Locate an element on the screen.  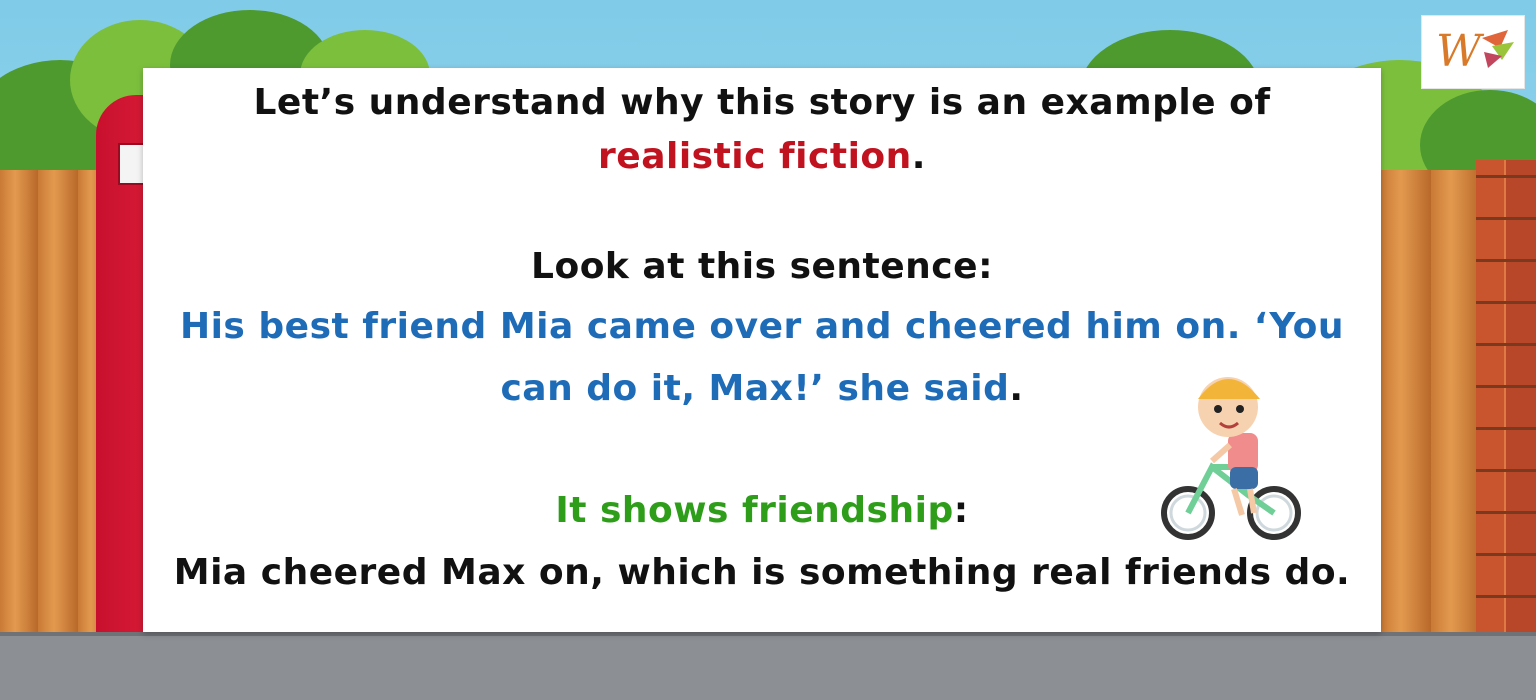
highlight-term: realistic fiction is located at coordinates (755, 156).